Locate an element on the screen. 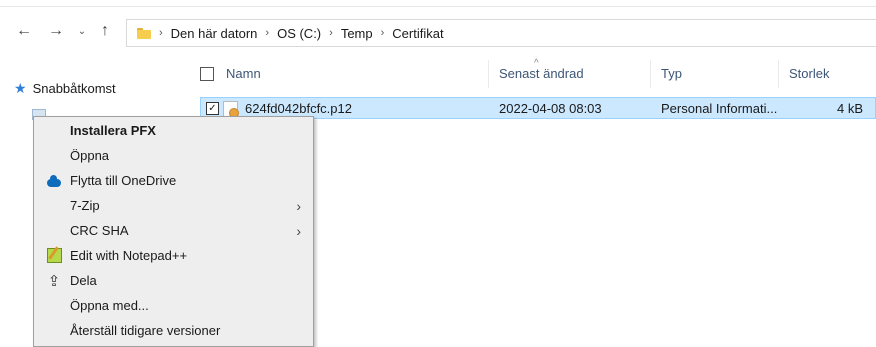 Image resolution: width=876 pixels, height=347 pixels. menu-item-label: Dela is located at coordinates (83, 280).